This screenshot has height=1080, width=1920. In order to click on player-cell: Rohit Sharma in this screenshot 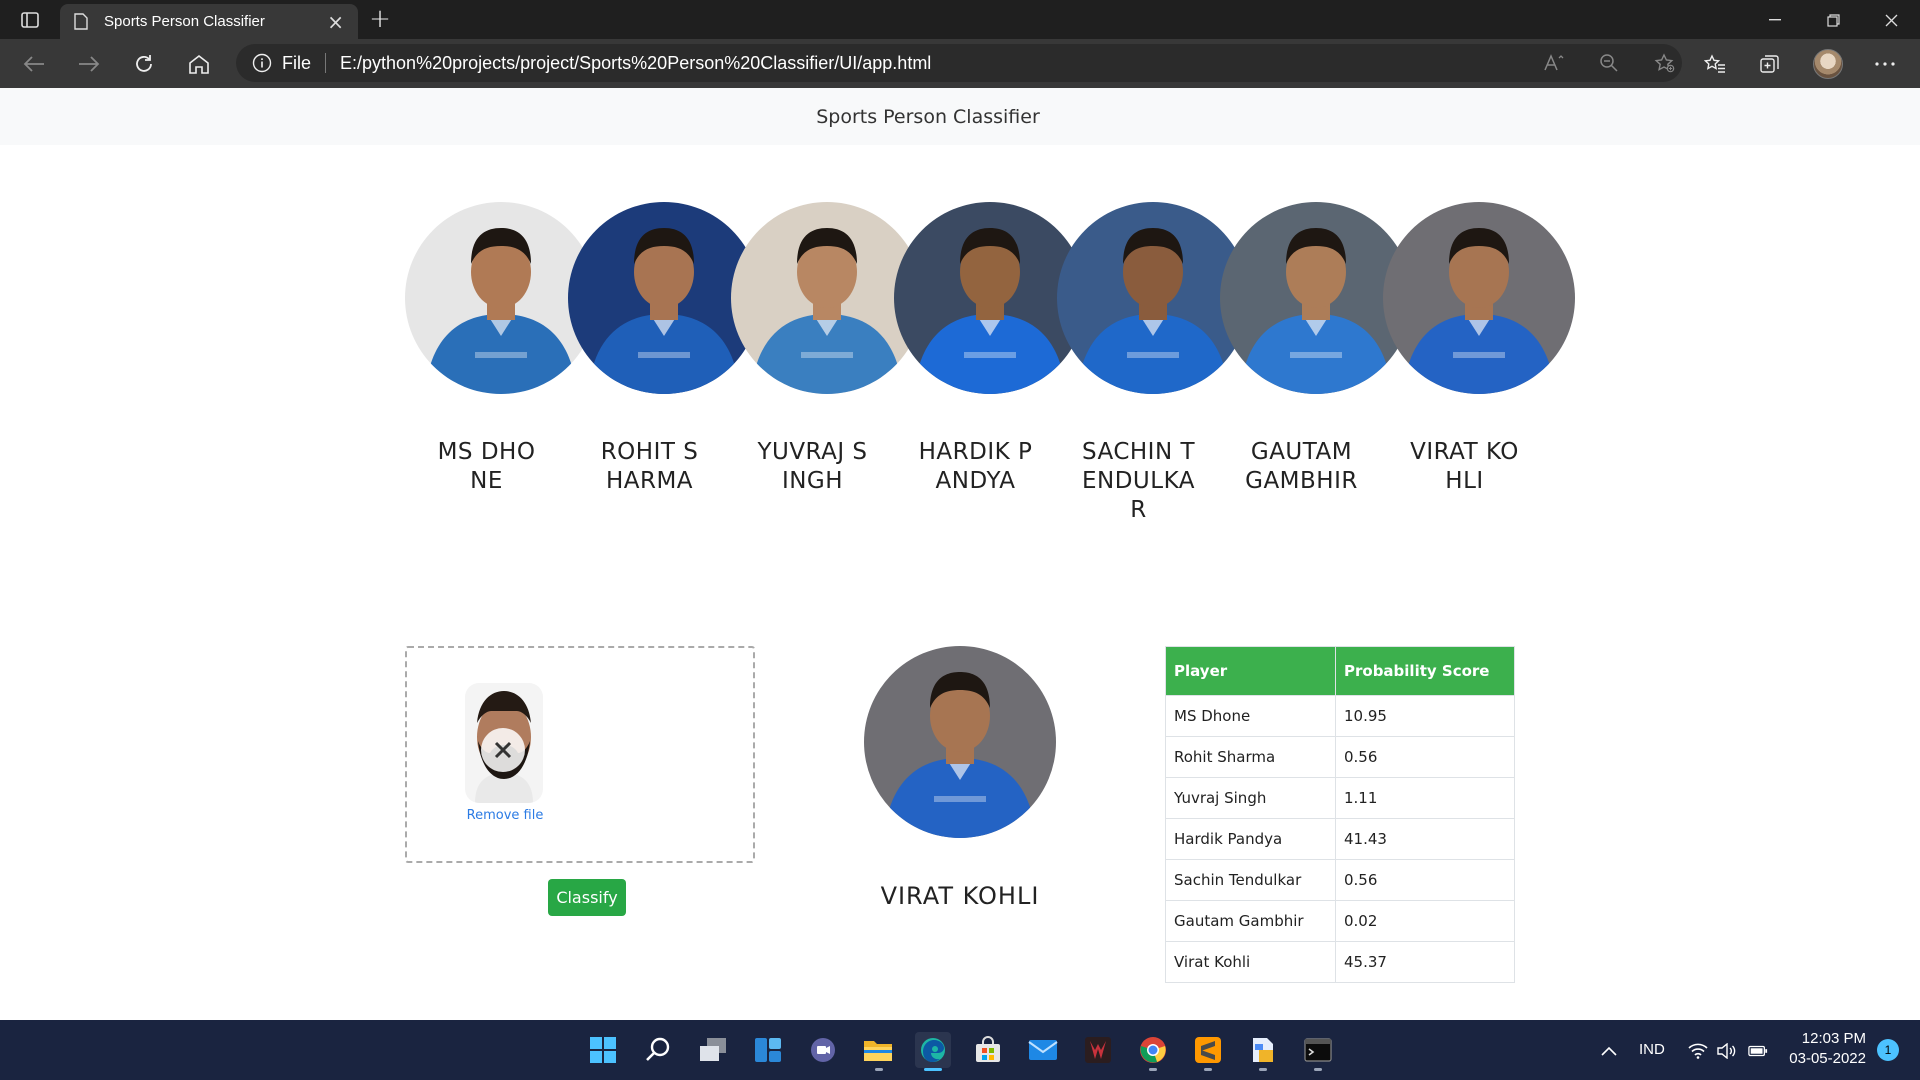, I will do `click(1250, 757)`.